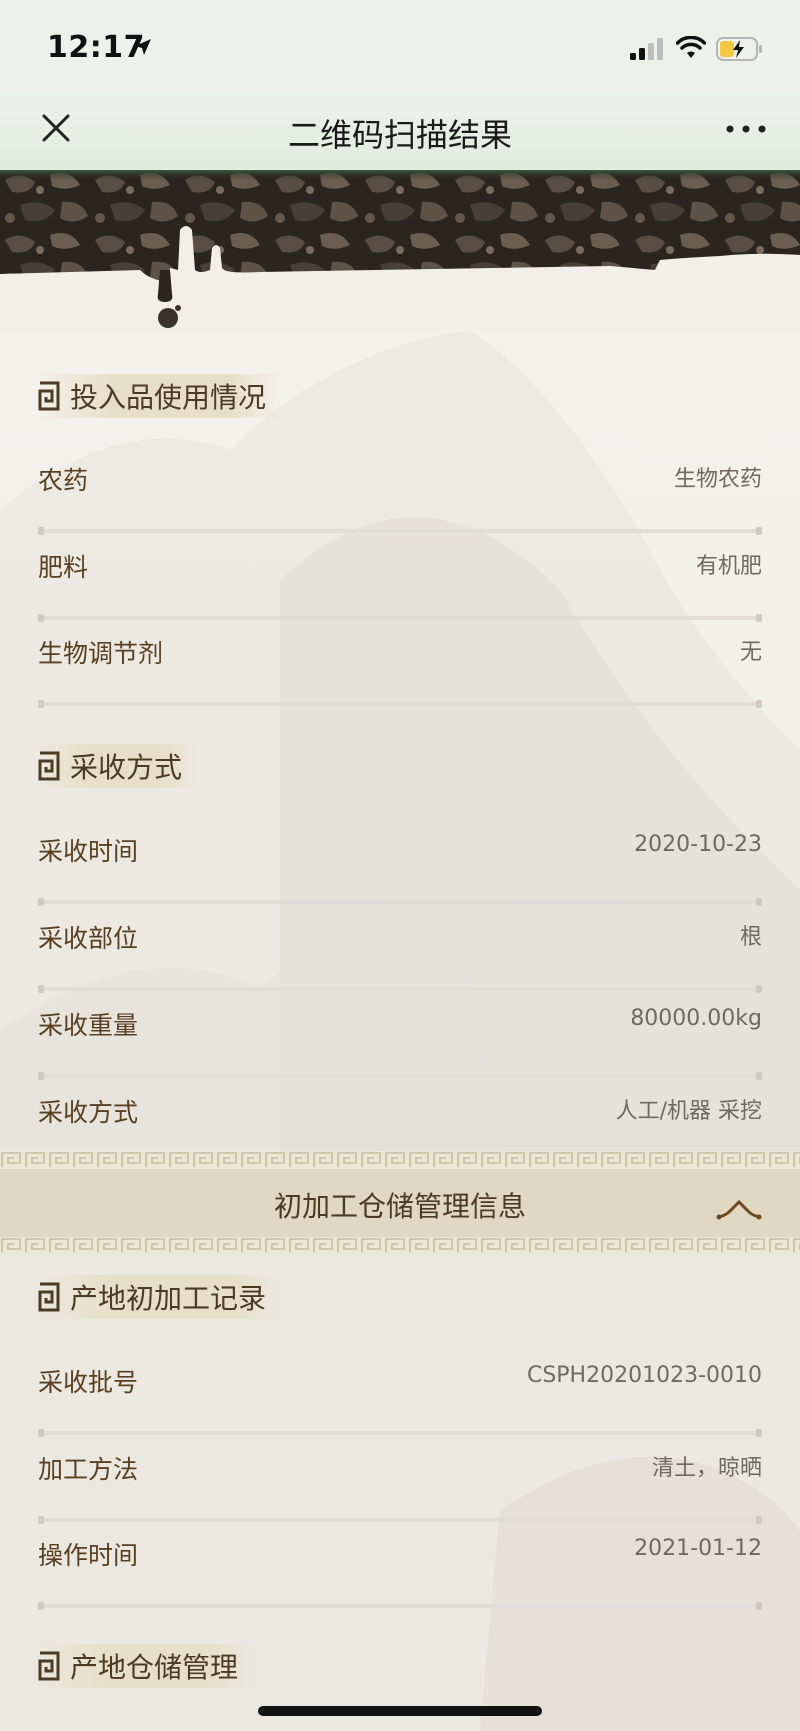  What do you see at coordinates (88, 1382) in the screenshot?
I see `row-label: 采收批号` at bounding box center [88, 1382].